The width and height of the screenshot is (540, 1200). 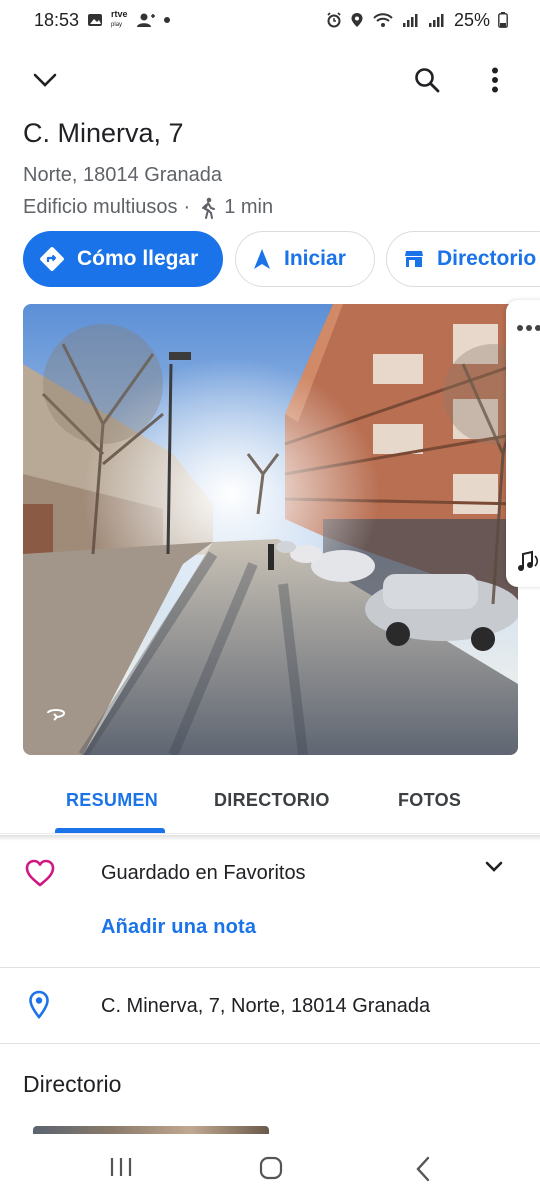 I want to click on play-label: play, so click(x=117, y=25).